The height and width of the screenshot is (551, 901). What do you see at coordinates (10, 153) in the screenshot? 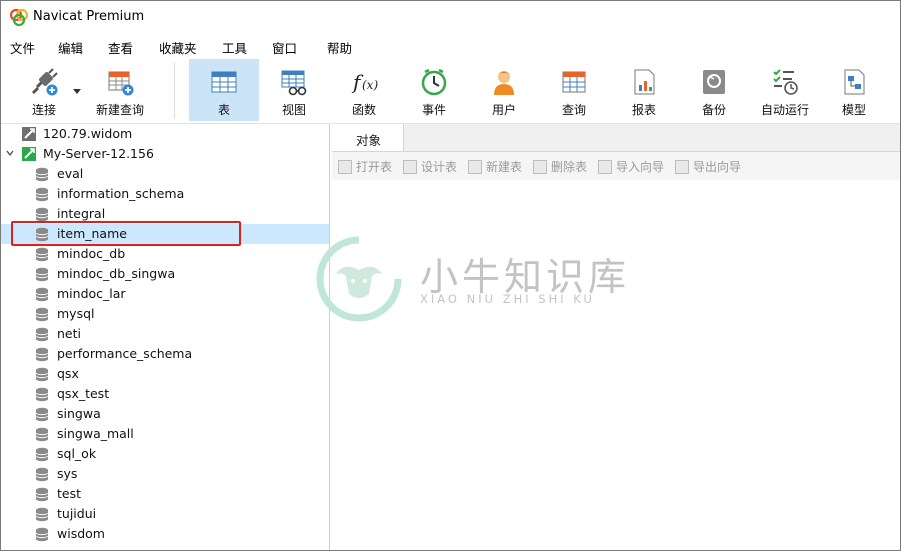
I see `chevron-down-icon` at bounding box center [10, 153].